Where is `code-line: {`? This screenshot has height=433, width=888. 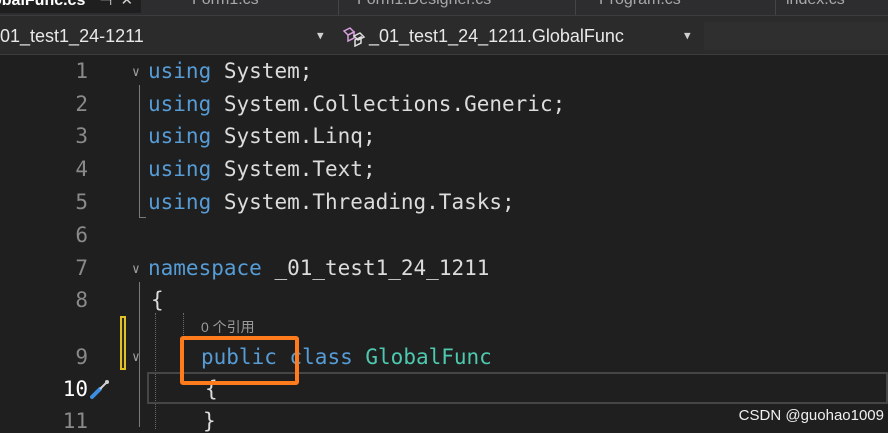
code-line: { is located at coordinates (157, 300).